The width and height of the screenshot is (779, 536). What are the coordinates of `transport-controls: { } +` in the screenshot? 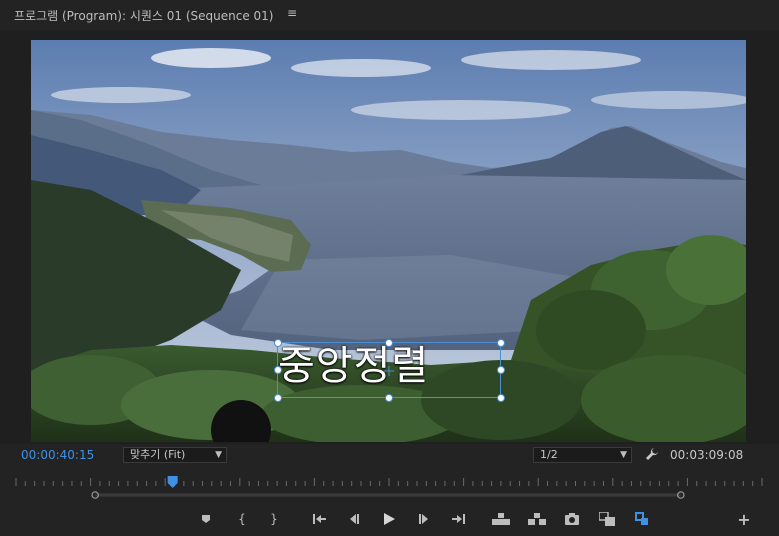 It's located at (389, 519).